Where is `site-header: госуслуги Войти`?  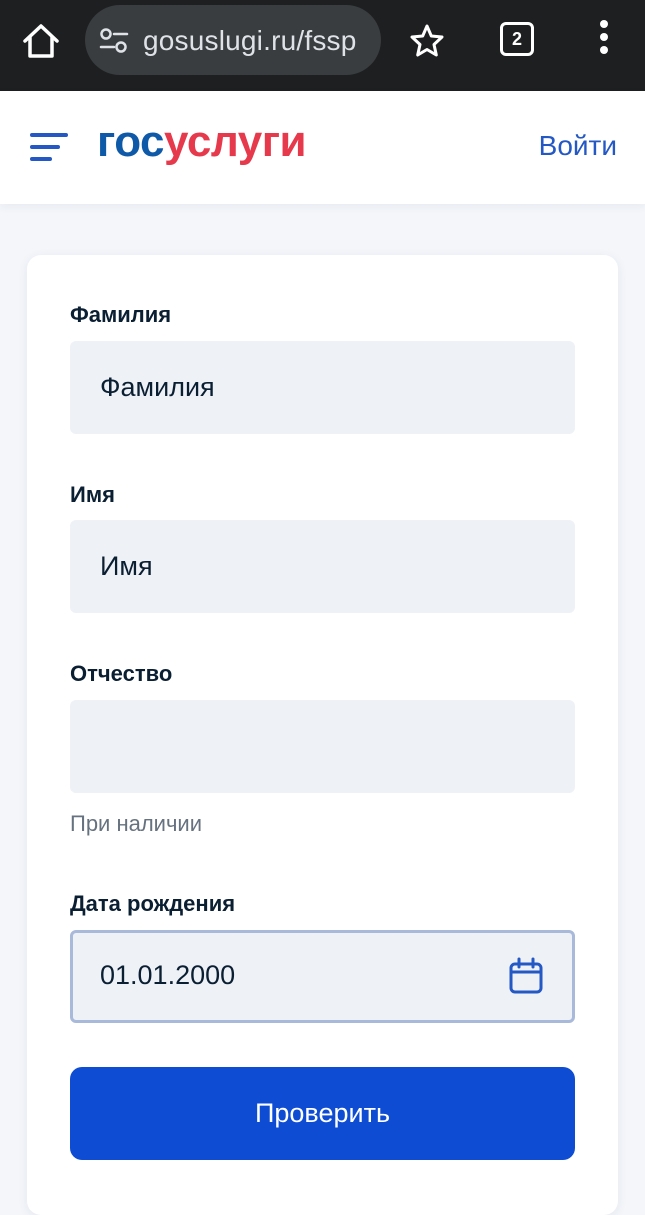 site-header: госуслуги Войти is located at coordinates (322, 147).